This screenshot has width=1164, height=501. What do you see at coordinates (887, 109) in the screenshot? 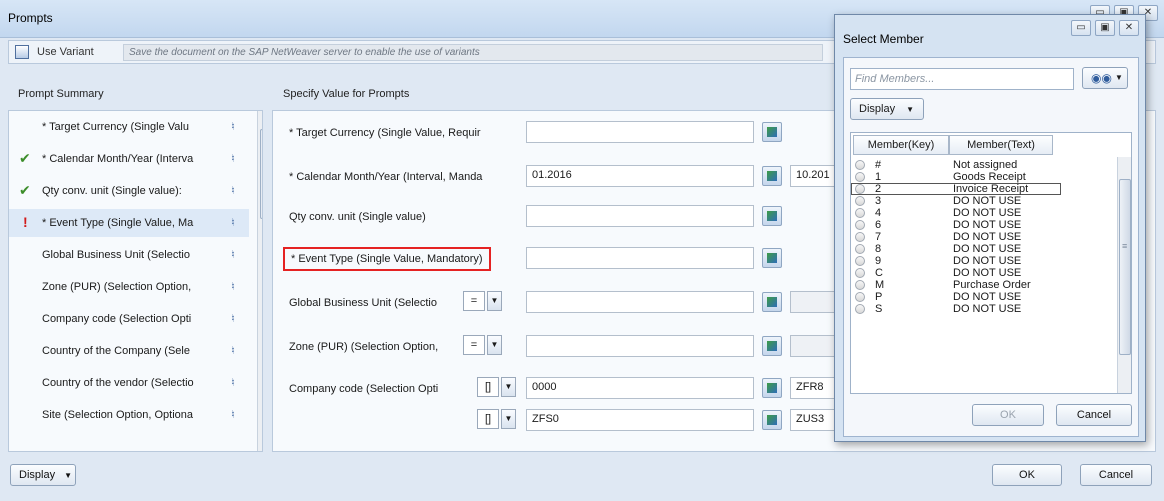
I see `member-display-button: Display ▼` at bounding box center [887, 109].